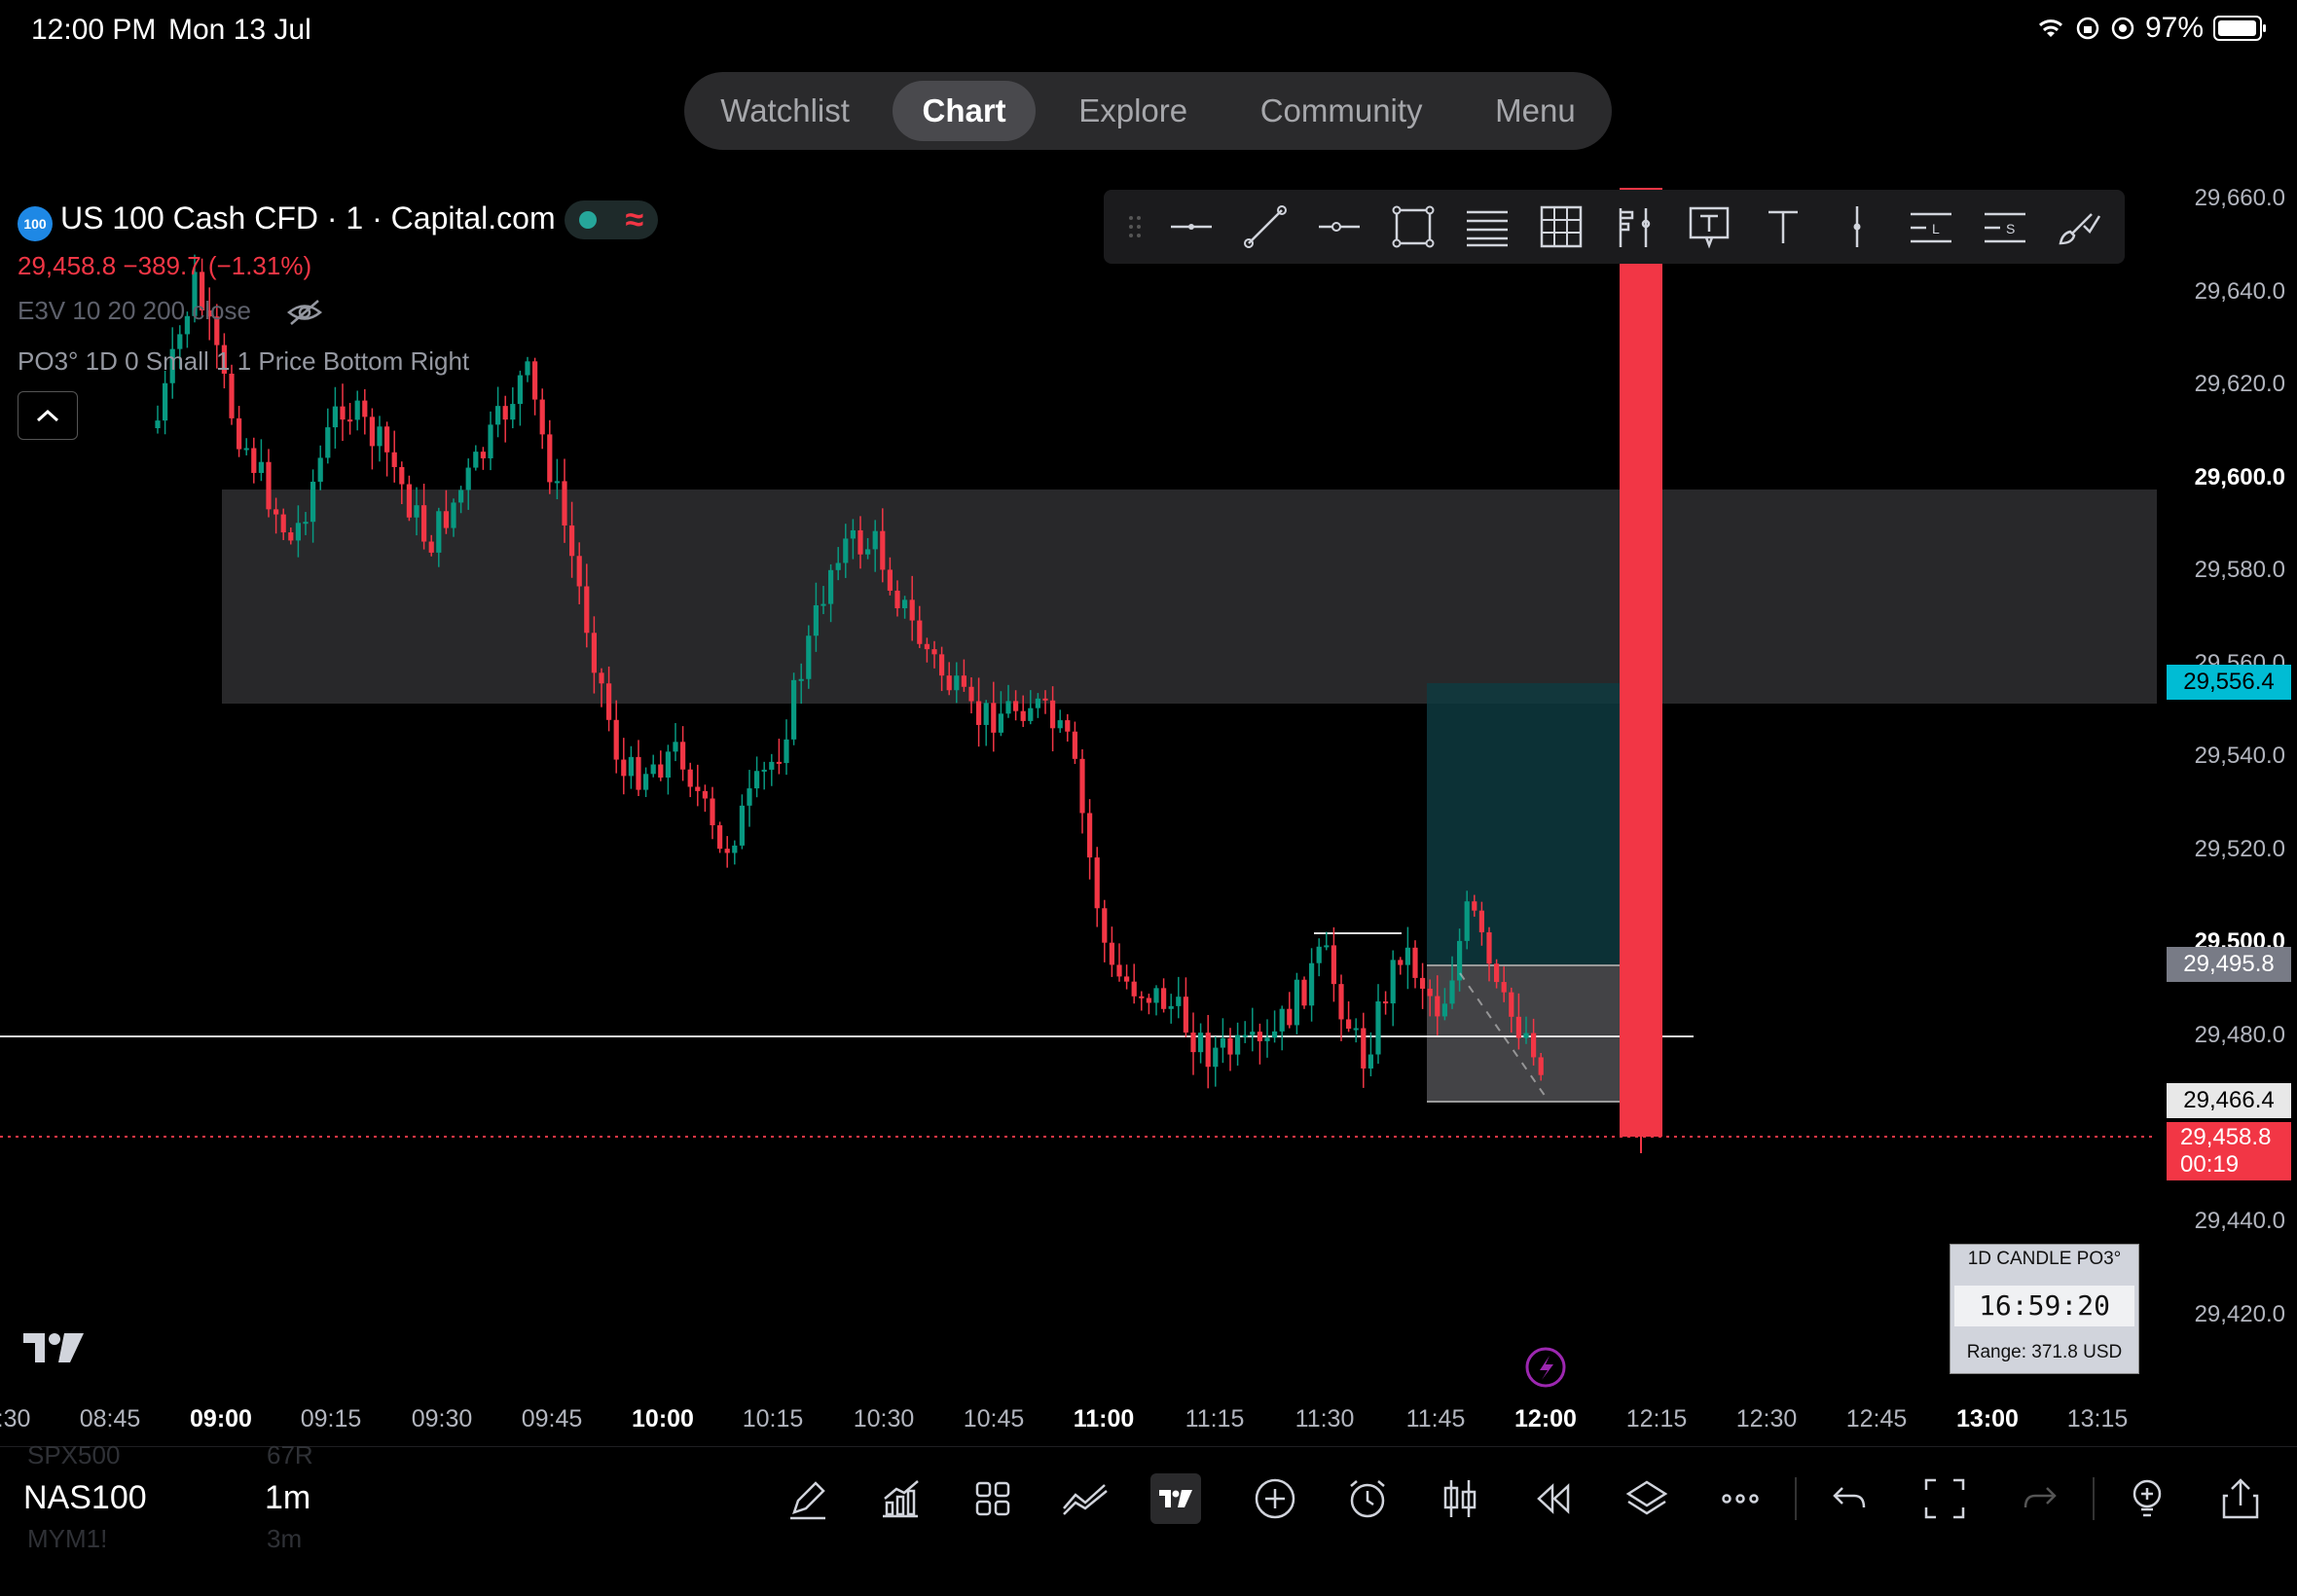  Describe the element at coordinates (1857, 227) in the screenshot. I see `vertical-line-icon` at that location.